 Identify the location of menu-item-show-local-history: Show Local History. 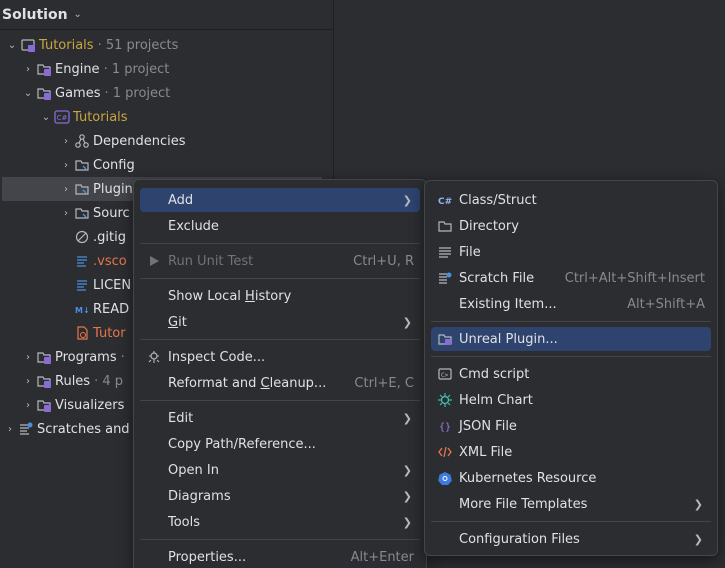
(280, 296).